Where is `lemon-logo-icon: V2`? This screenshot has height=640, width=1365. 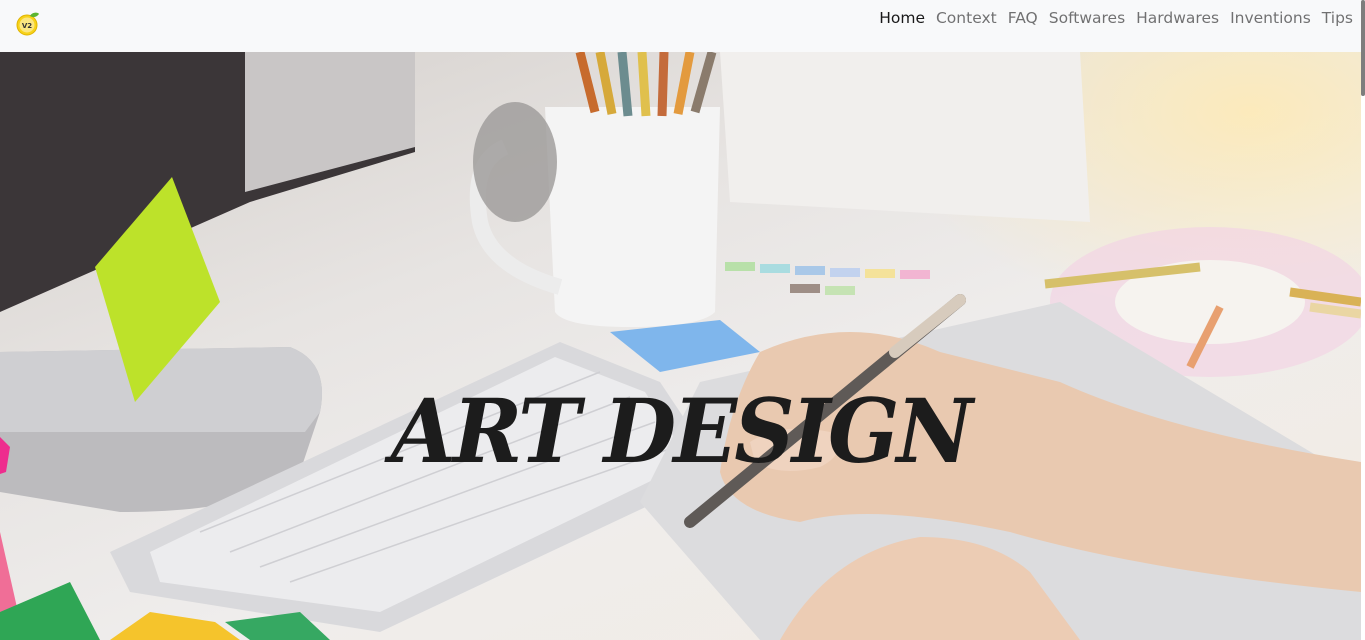
lemon-logo-icon: V2 is located at coordinates (28, 24).